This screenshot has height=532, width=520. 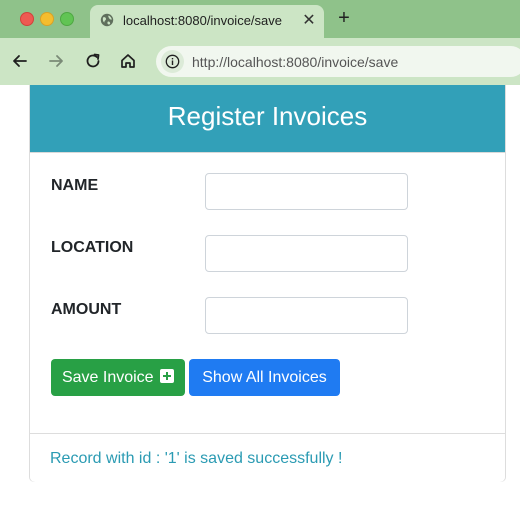 I want to click on title-bar: localhost:8080/invoice/save ✕ +, so click(x=260, y=19).